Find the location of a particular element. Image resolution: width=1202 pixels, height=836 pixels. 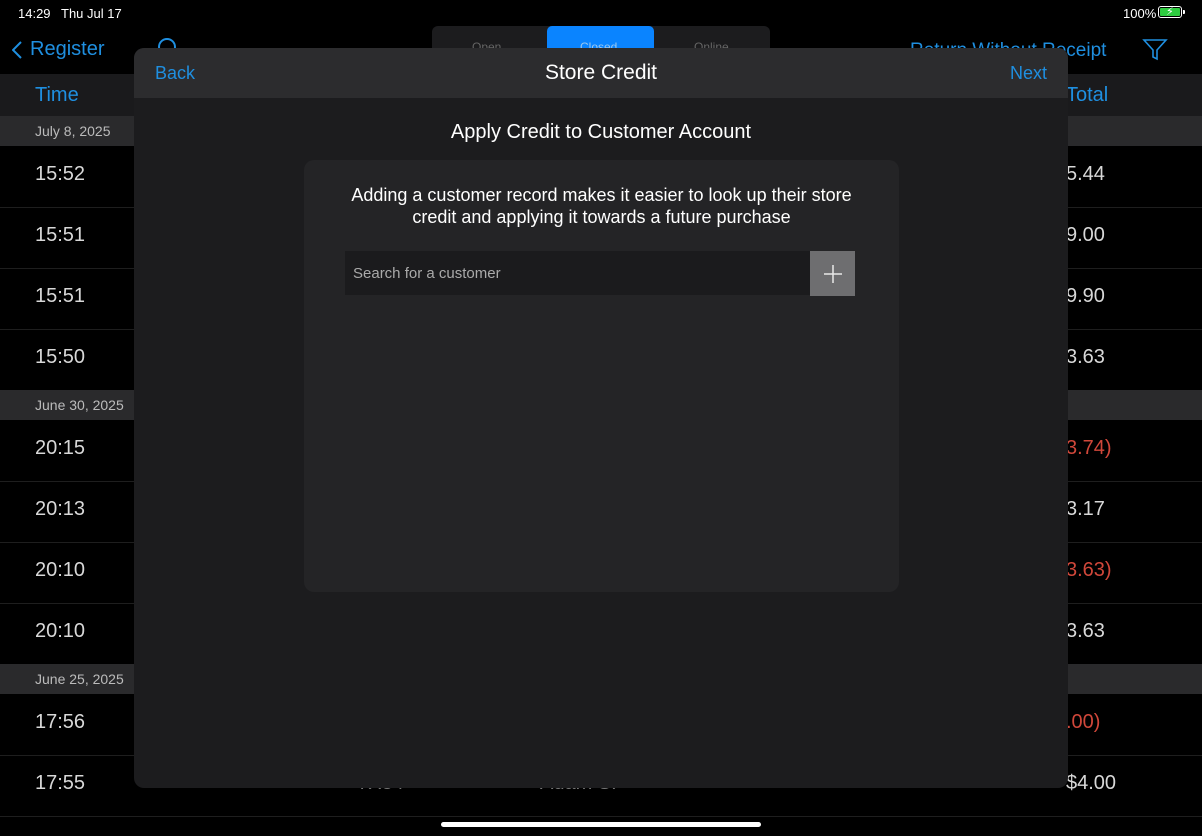

modal-next-button: Next is located at coordinates (1028, 73).